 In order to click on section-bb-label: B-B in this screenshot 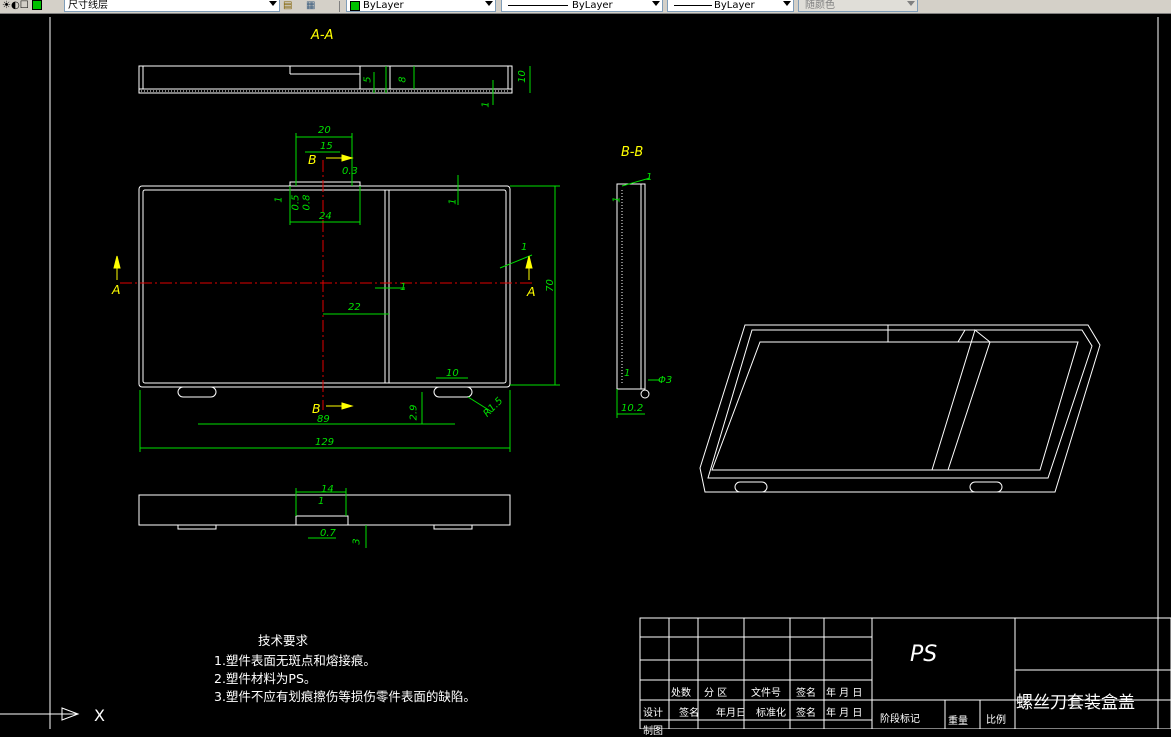, I will do `click(632, 152)`.